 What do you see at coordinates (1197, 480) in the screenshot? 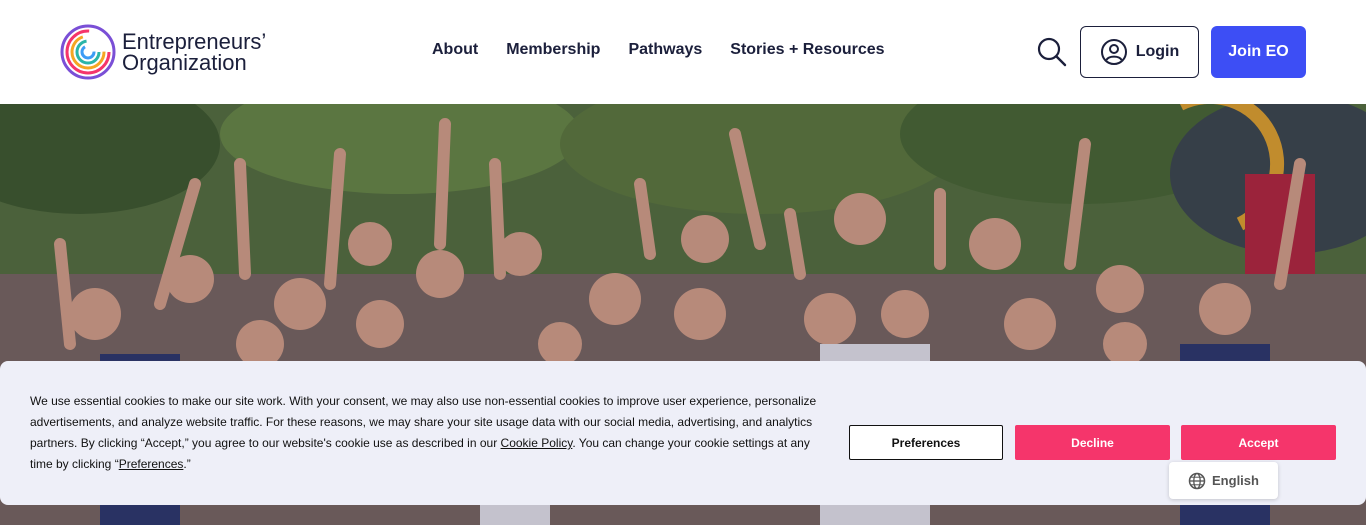
I see `globe-icon` at bounding box center [1197, 480].